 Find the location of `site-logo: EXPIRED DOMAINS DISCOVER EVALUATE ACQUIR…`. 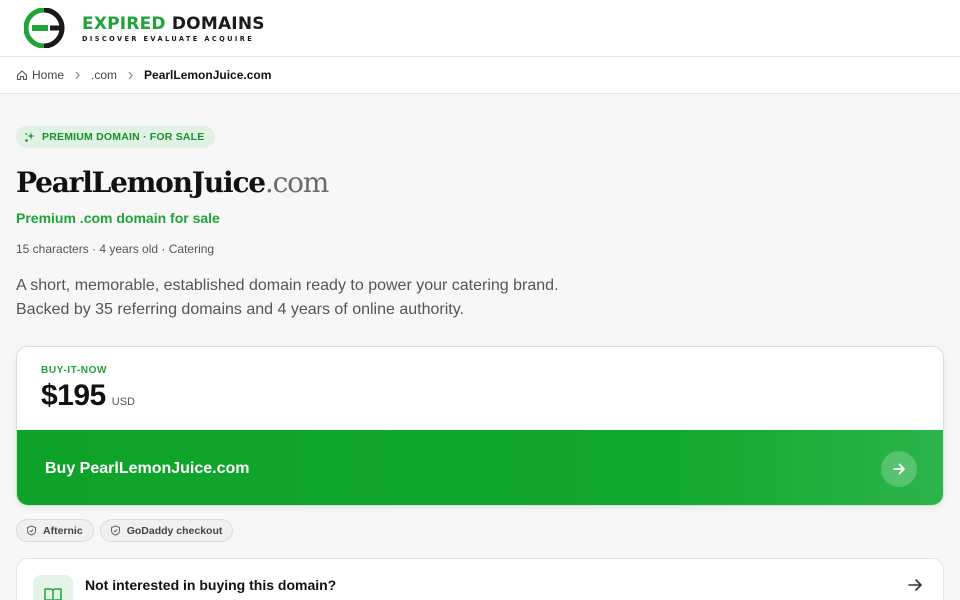

site-logo: EXPIRED DOMAINS DISCOVER EVALUATE ACQUIR… is located at coordinates (144, 28).